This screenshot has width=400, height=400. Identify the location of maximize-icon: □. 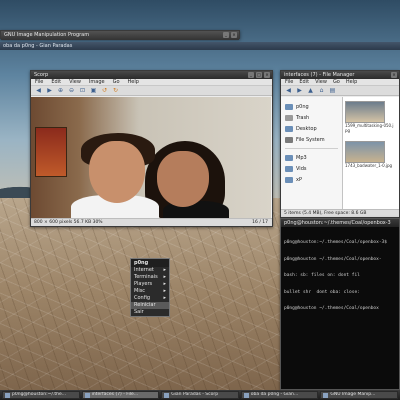
(259, 75).